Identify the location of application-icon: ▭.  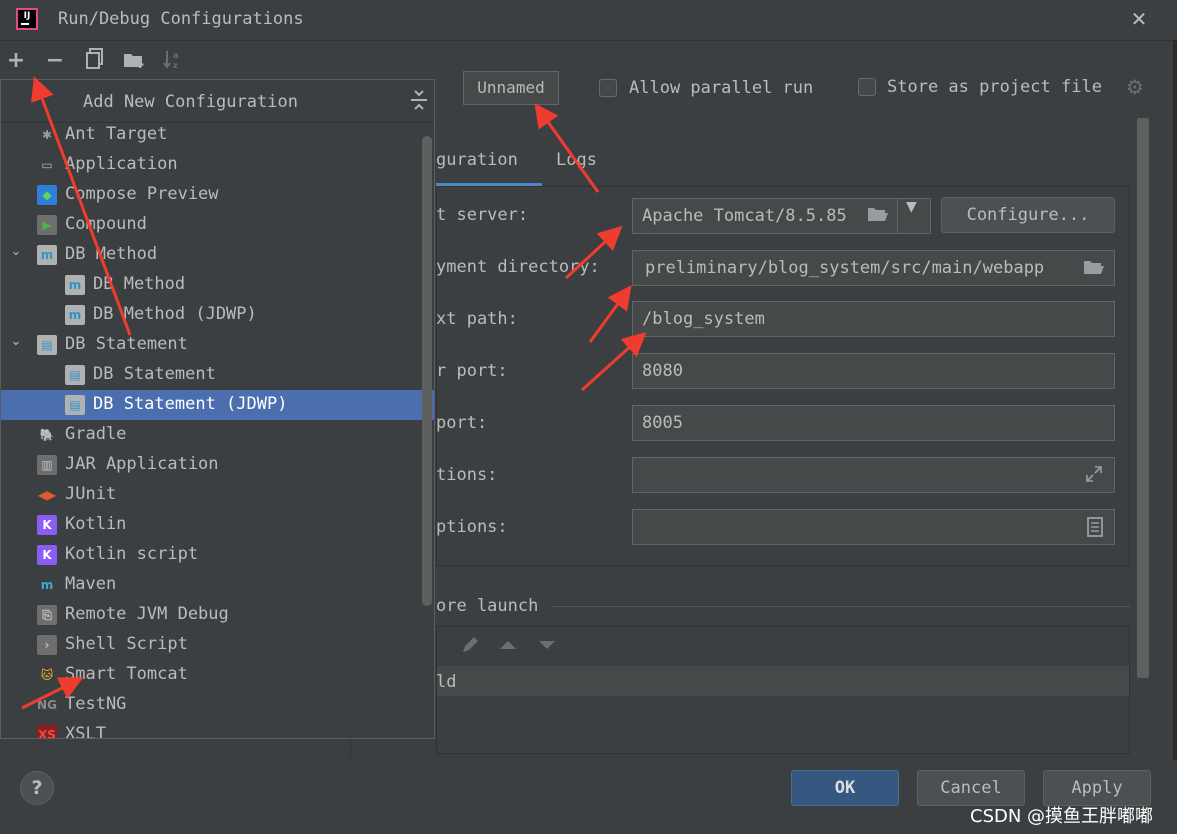
(47, 165).